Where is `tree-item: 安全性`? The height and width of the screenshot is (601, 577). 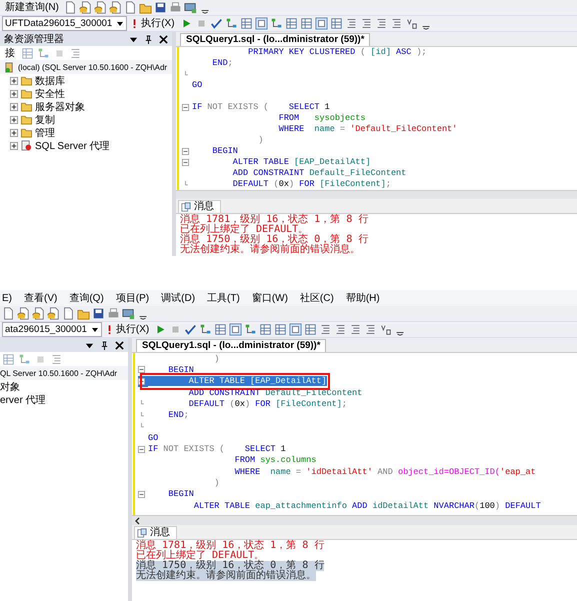
tree-item: 安全性 is located at coordinates (50, 93).